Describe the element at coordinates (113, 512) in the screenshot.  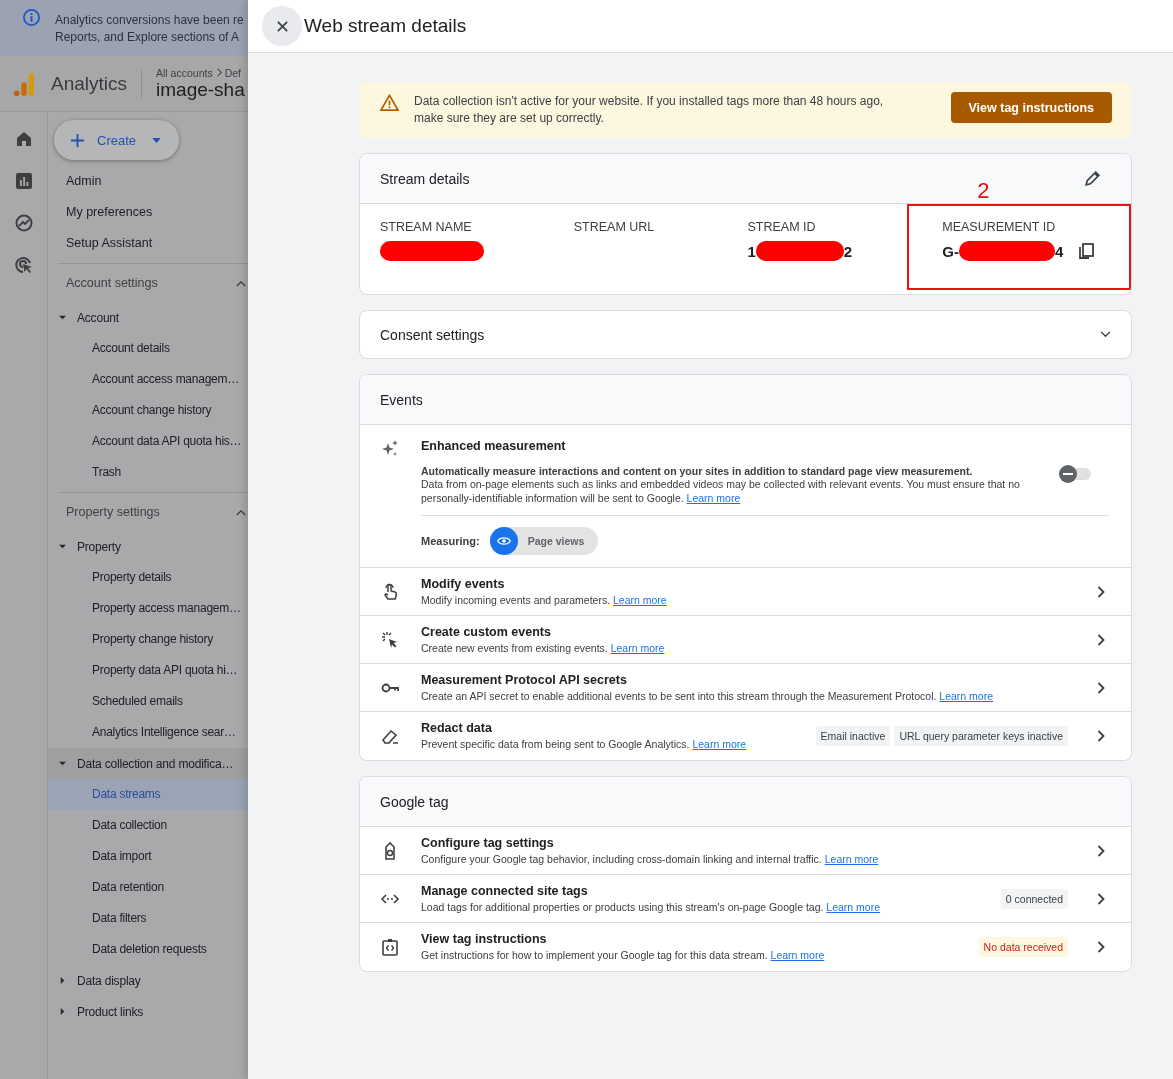
I see `section-heading: Property settings` at that location.